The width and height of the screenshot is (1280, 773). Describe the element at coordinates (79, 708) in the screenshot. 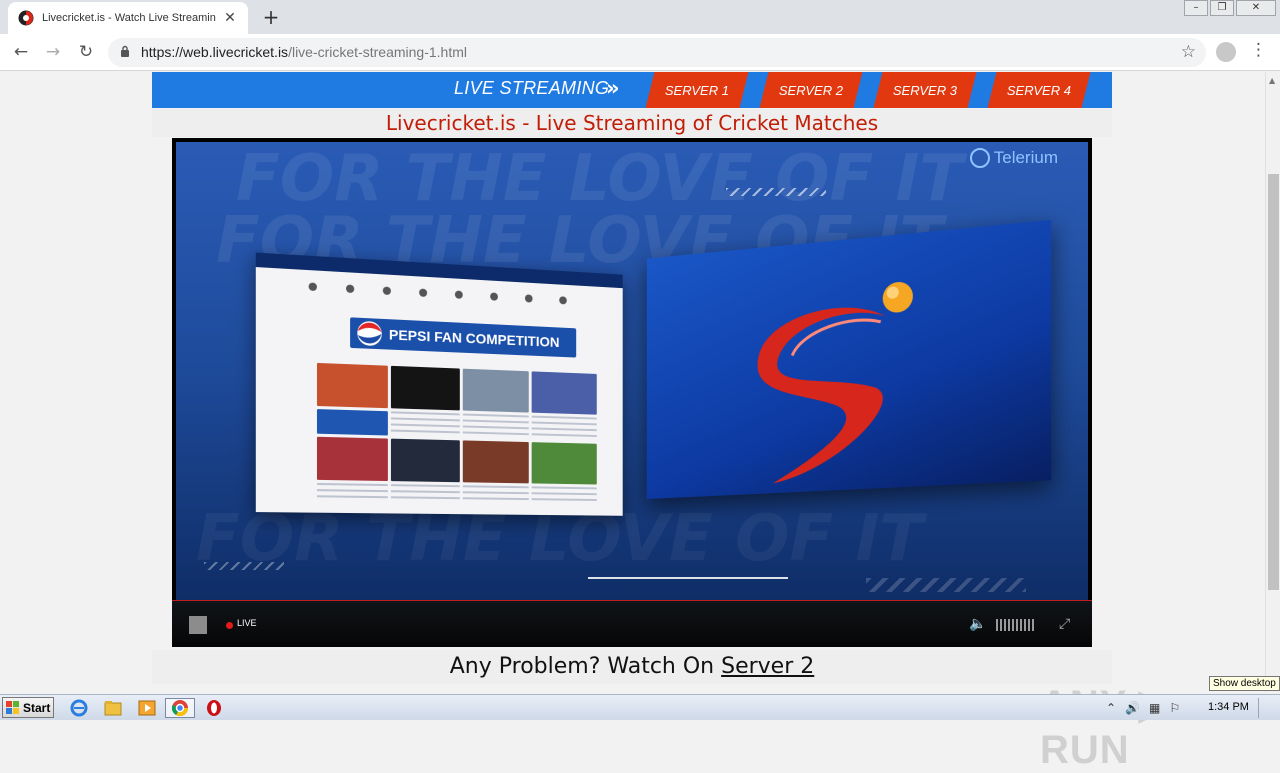

I see `internet-explorer-icon` at that location.